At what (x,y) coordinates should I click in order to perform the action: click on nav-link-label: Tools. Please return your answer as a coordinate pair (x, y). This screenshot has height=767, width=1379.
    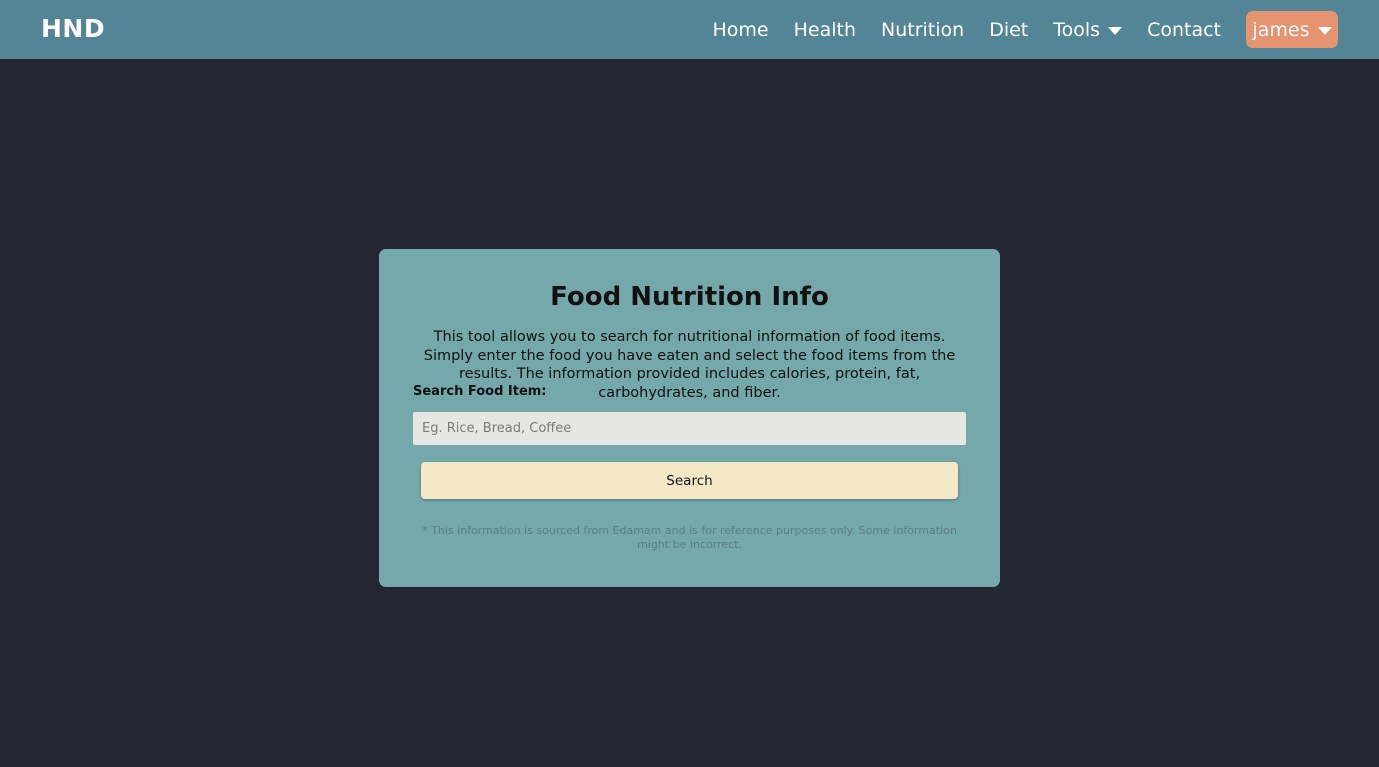
    Looking at the image, I should click on (1077, 29).